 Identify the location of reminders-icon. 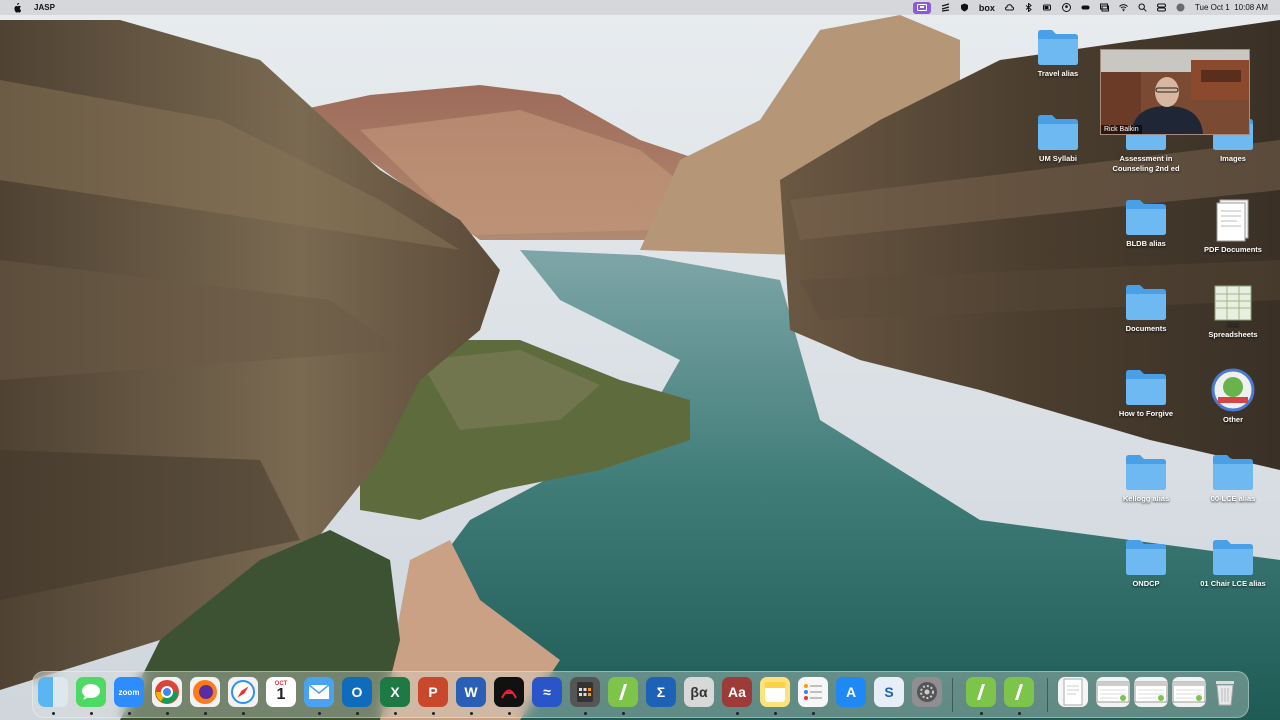
(813, 692).